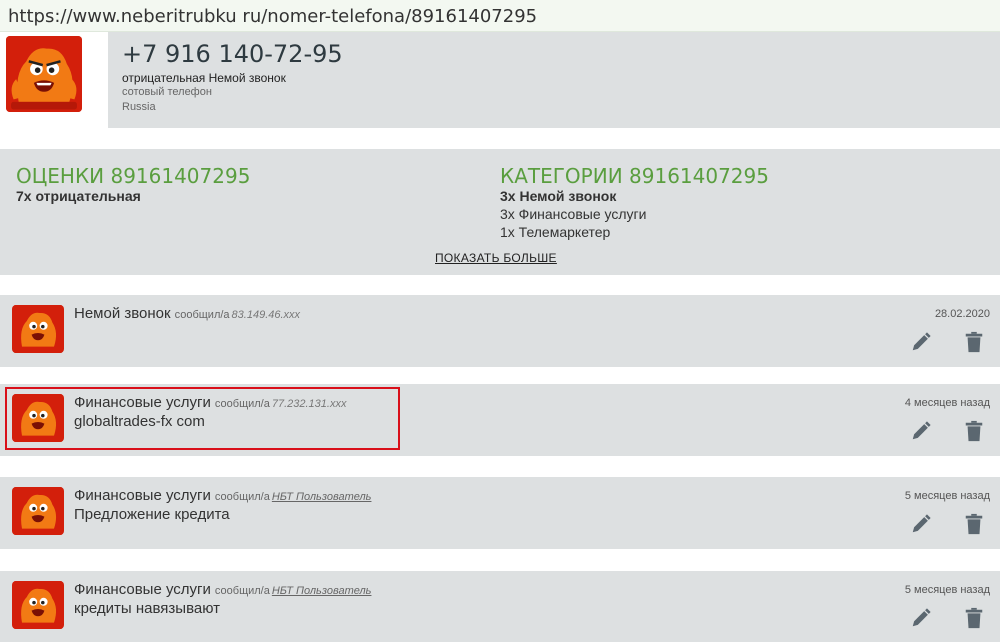 This screenshot has height=642, width=1000. What do you see at coordinates (152, 514) in the screenshot?
I see `comment-text: Предложение кредита` at bounding box center [152, 514].